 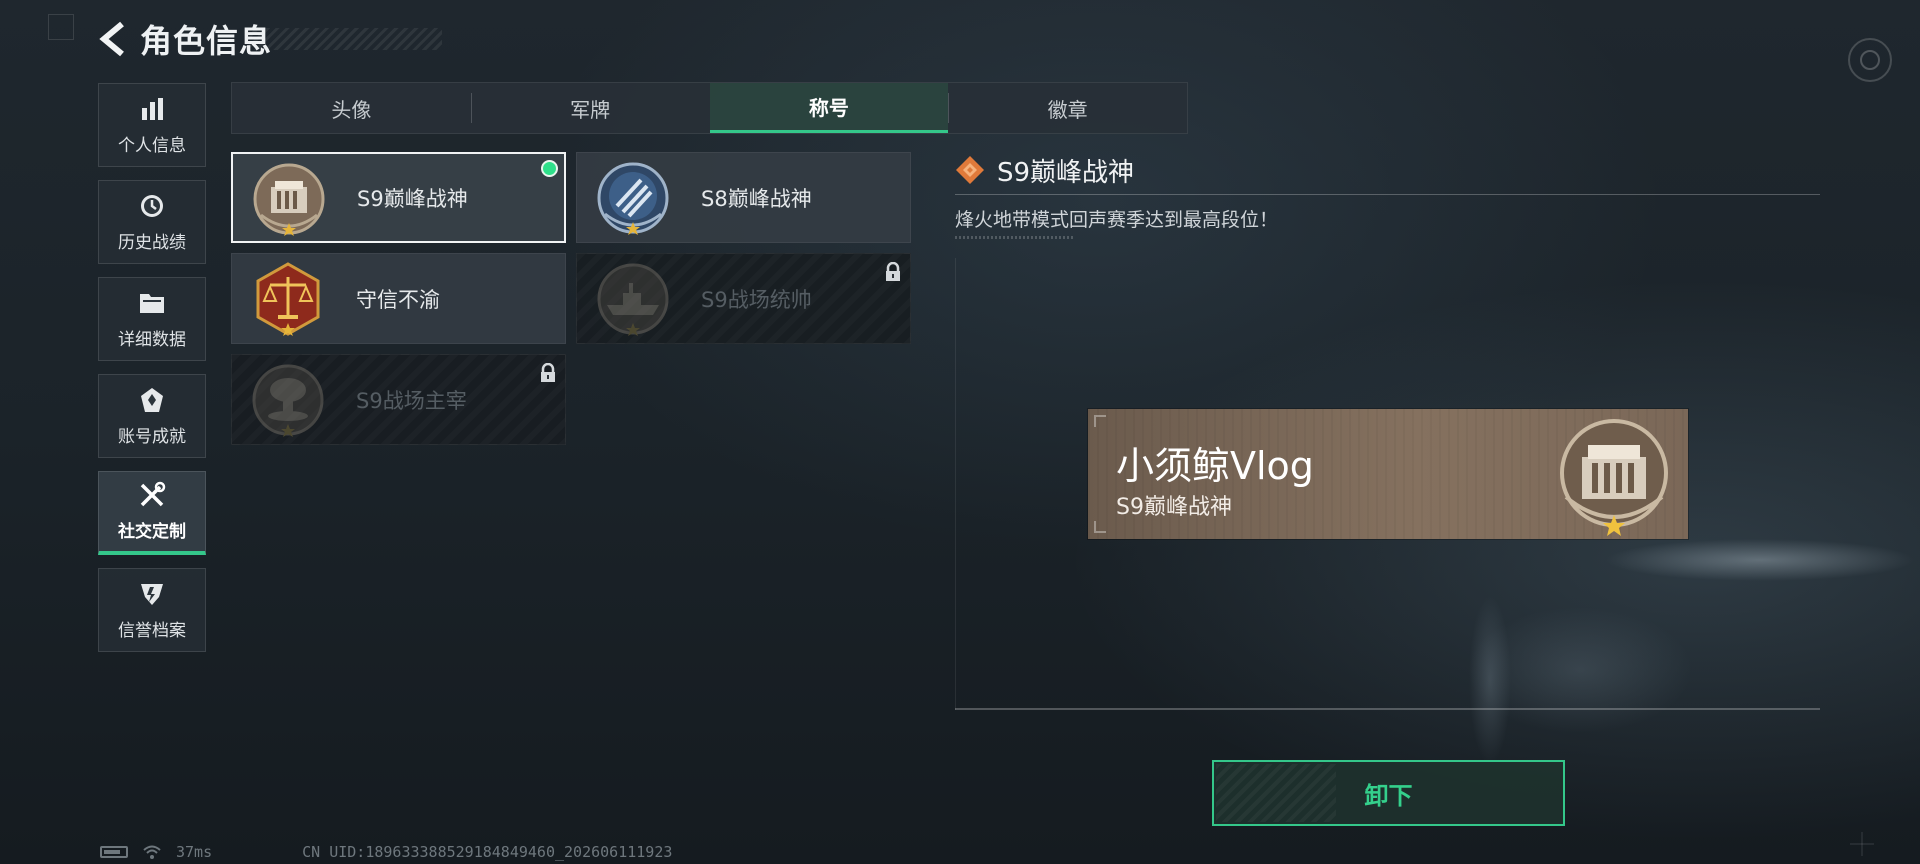 I want to click on scales-emblem-icon, so click(x=288, y=299).